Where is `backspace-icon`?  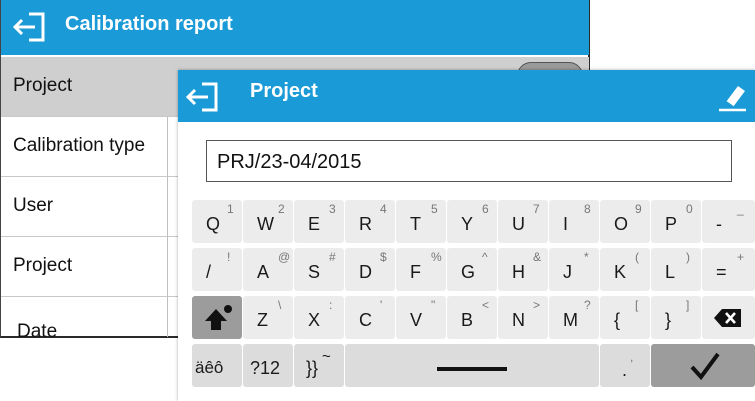
backspace-icon is located at coordinates (727, 318).